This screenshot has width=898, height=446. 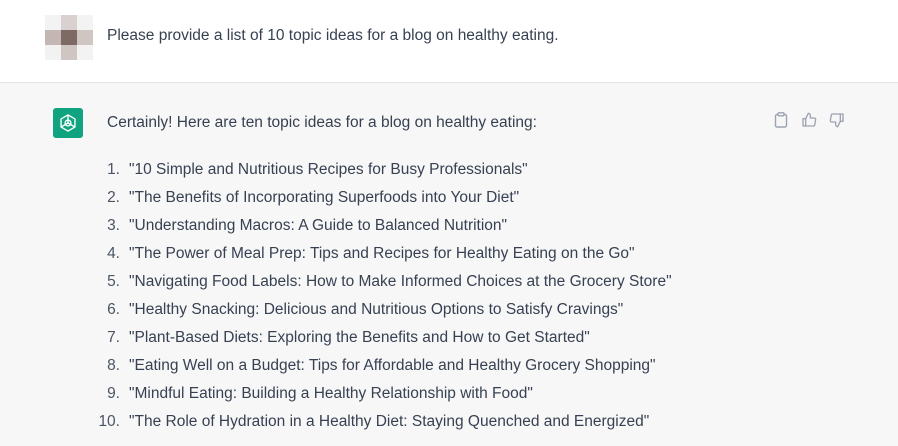 What do you see at coordinates (113, 393) in the screenshot?
I see `list-item-number: 9.` at bounding box center [113, 393].